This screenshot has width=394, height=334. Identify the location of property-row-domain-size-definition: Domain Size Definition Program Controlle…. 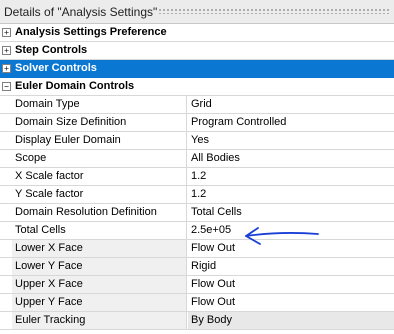
(197, 123).